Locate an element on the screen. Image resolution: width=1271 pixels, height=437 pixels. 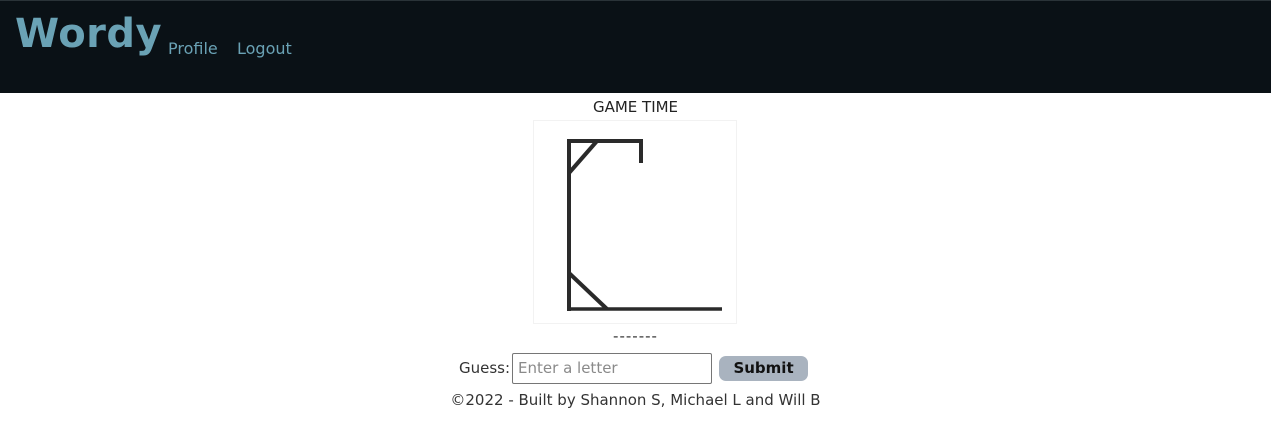
word-display: ------- is located at coordinates (635, 336).